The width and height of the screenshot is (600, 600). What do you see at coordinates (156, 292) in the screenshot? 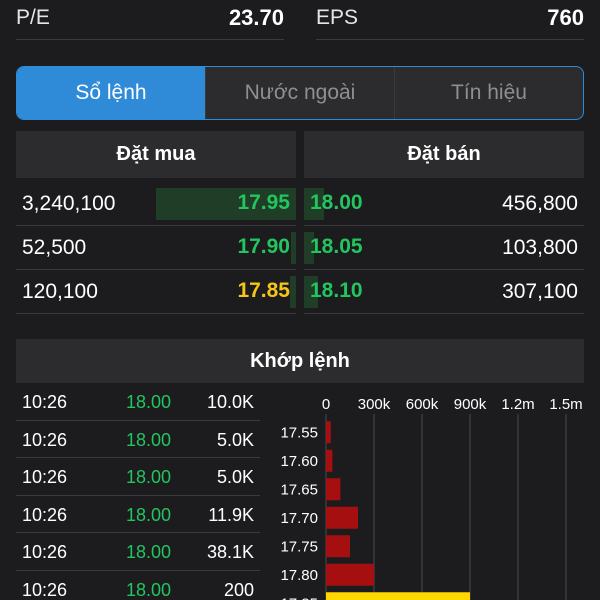
I see `buy-order-row: 120,100 17.85` at bounding box center [156, 292].